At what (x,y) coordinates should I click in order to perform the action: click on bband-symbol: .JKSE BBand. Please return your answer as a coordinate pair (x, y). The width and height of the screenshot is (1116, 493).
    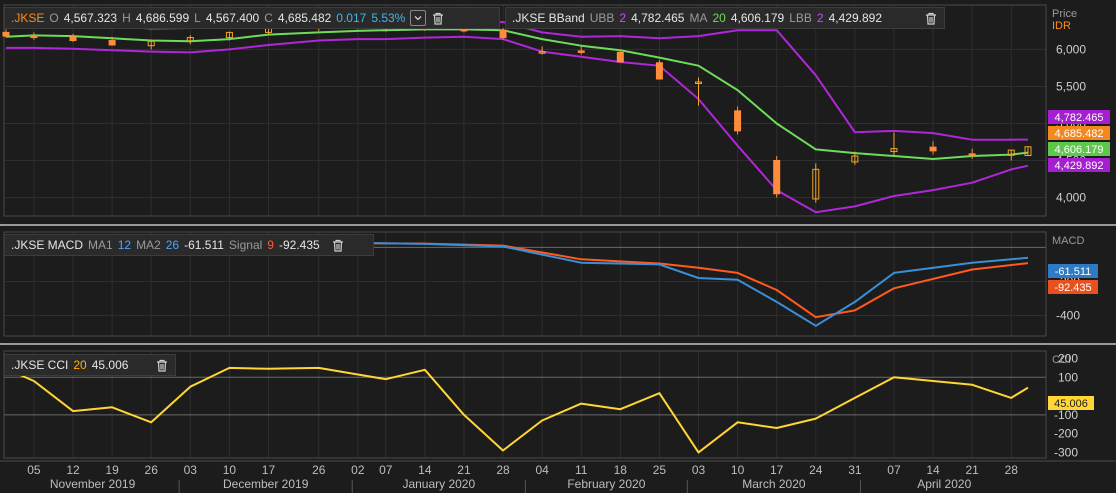
    Looking at the image, I should click on (548, 18).